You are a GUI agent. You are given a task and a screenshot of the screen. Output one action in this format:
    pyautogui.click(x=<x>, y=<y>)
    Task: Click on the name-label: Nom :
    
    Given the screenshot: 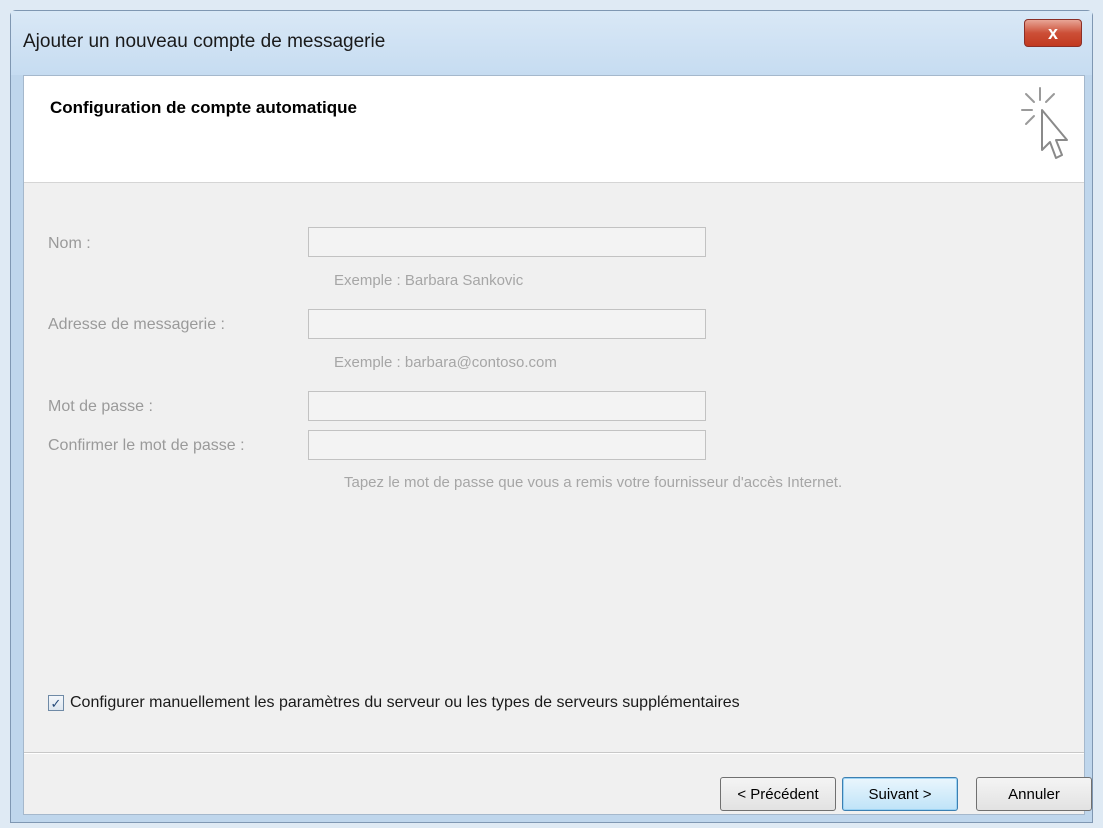 What is the action you would take?
    pyautogui.click(x=69, y=243)
    